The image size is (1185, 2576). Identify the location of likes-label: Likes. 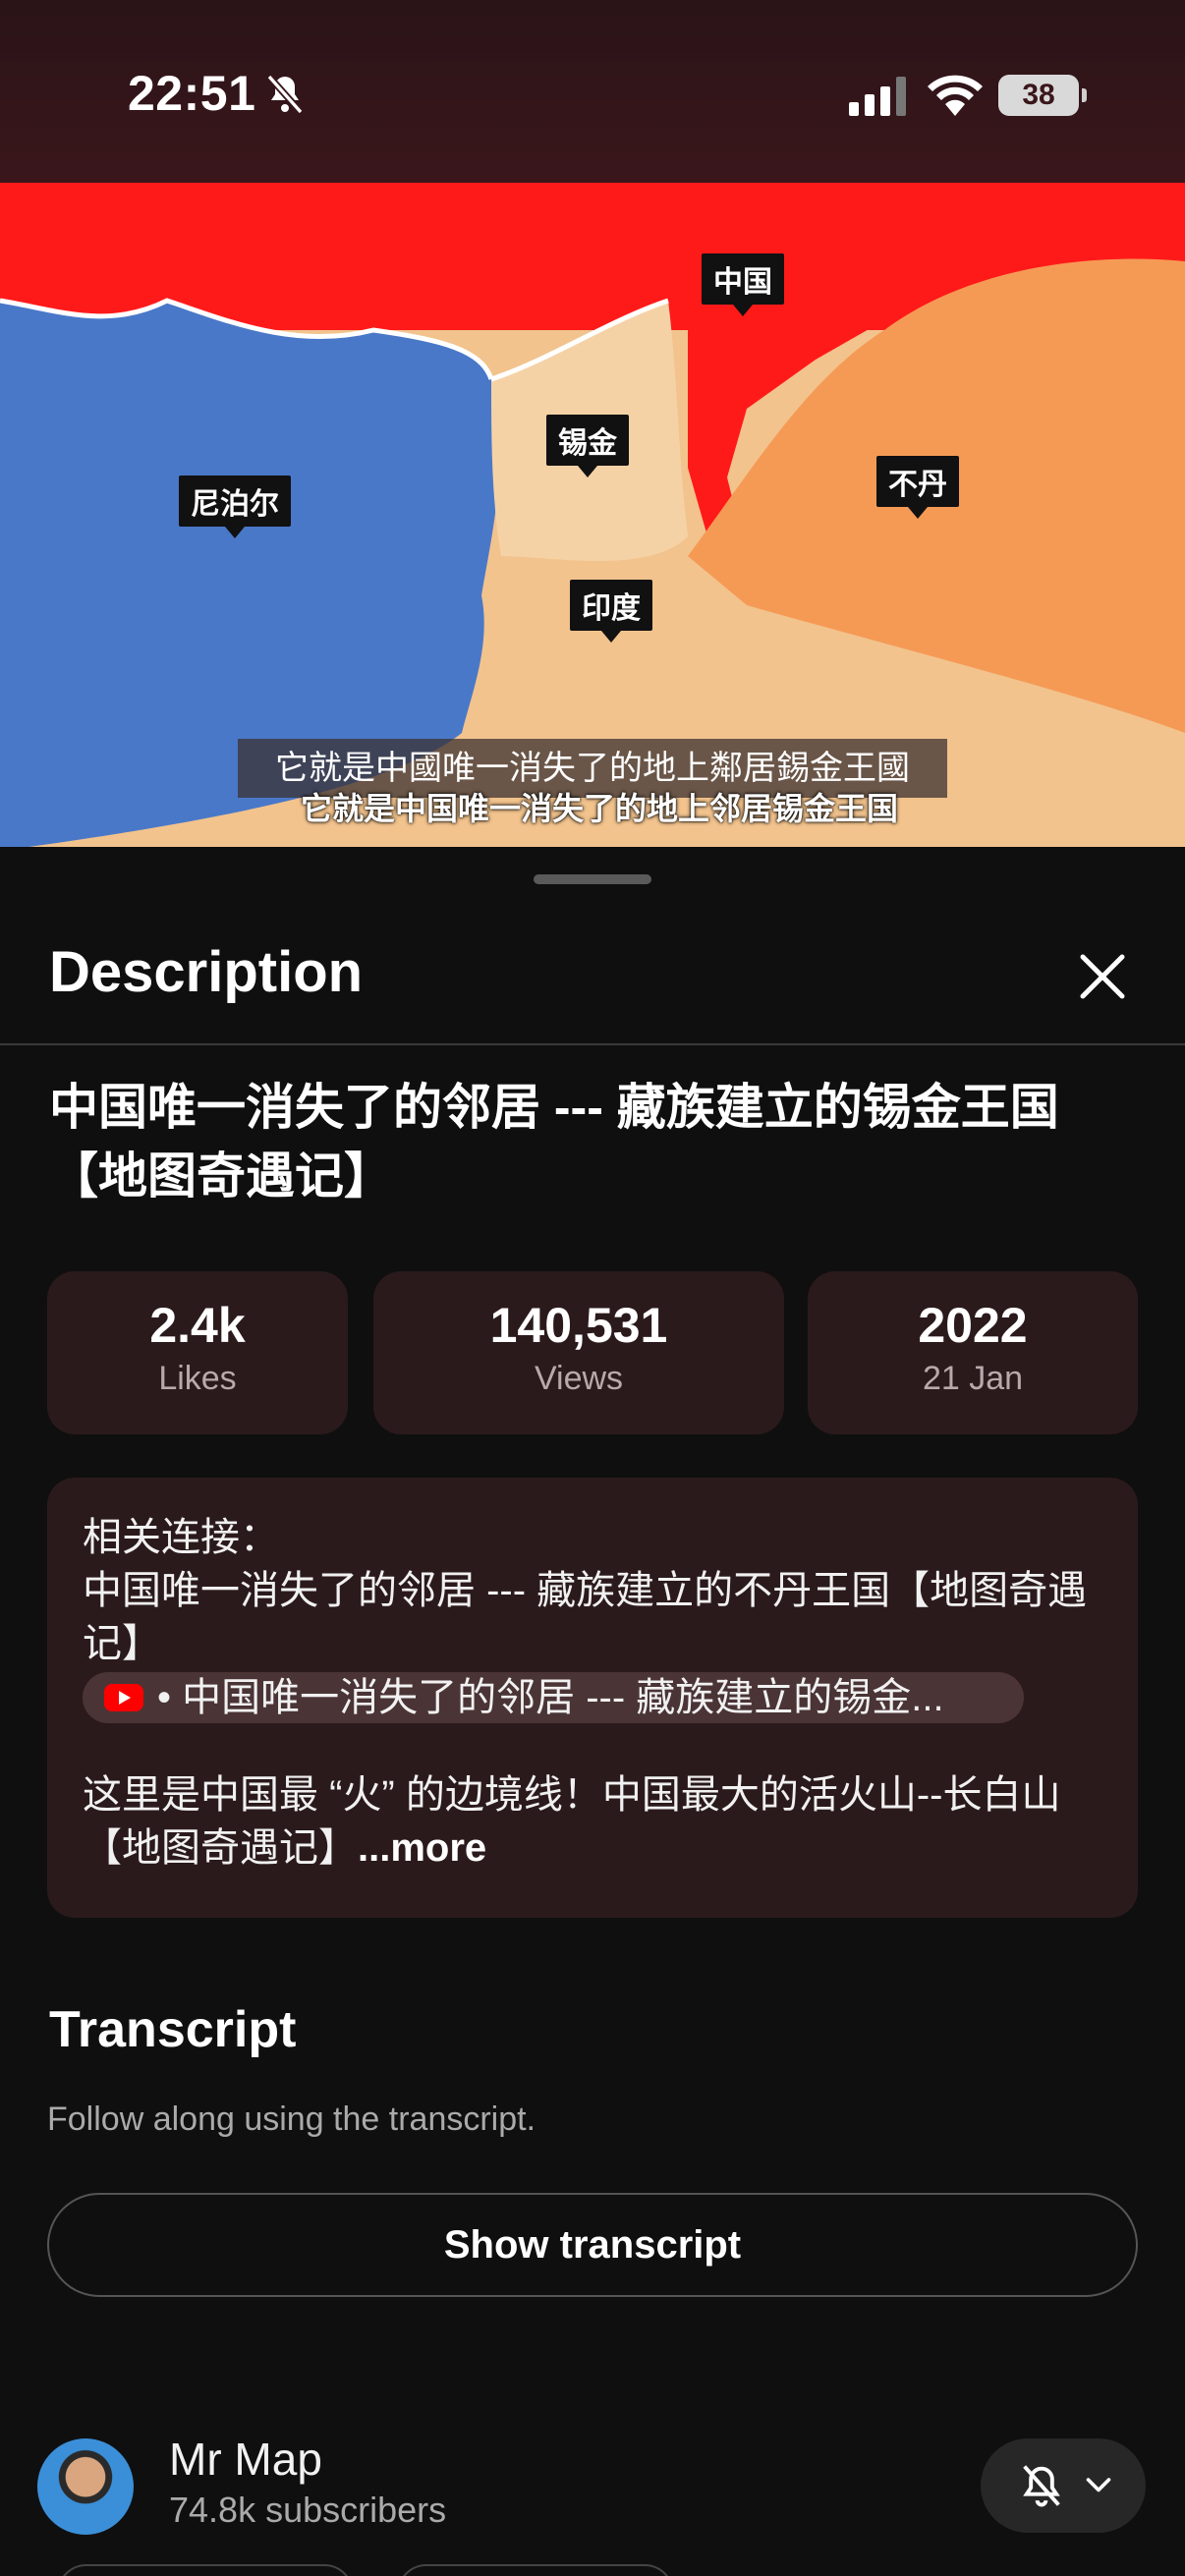
(198, 1378).